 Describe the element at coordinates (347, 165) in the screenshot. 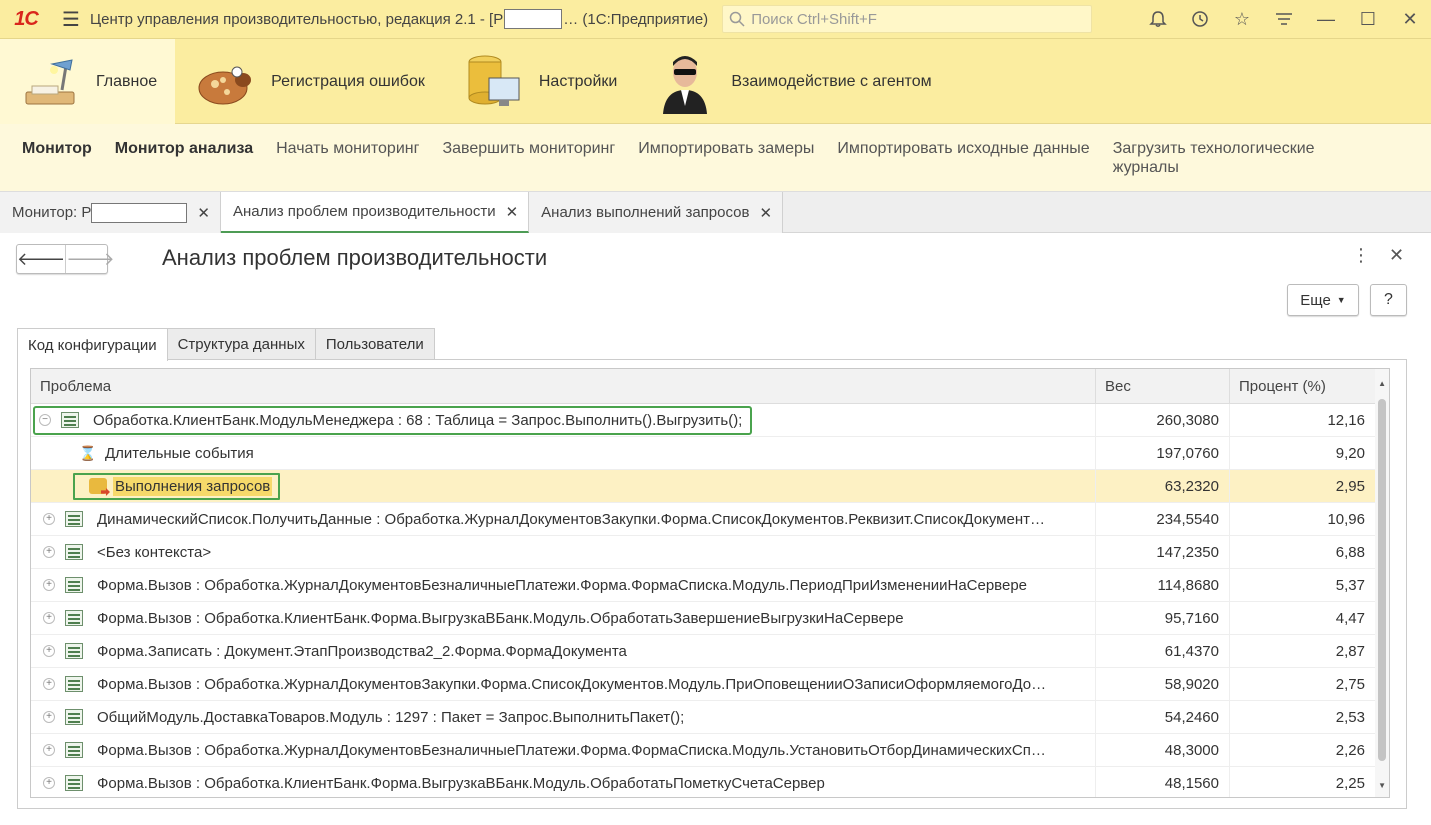

I see `command-start-monitoring: Начать мониторинг` at that location.